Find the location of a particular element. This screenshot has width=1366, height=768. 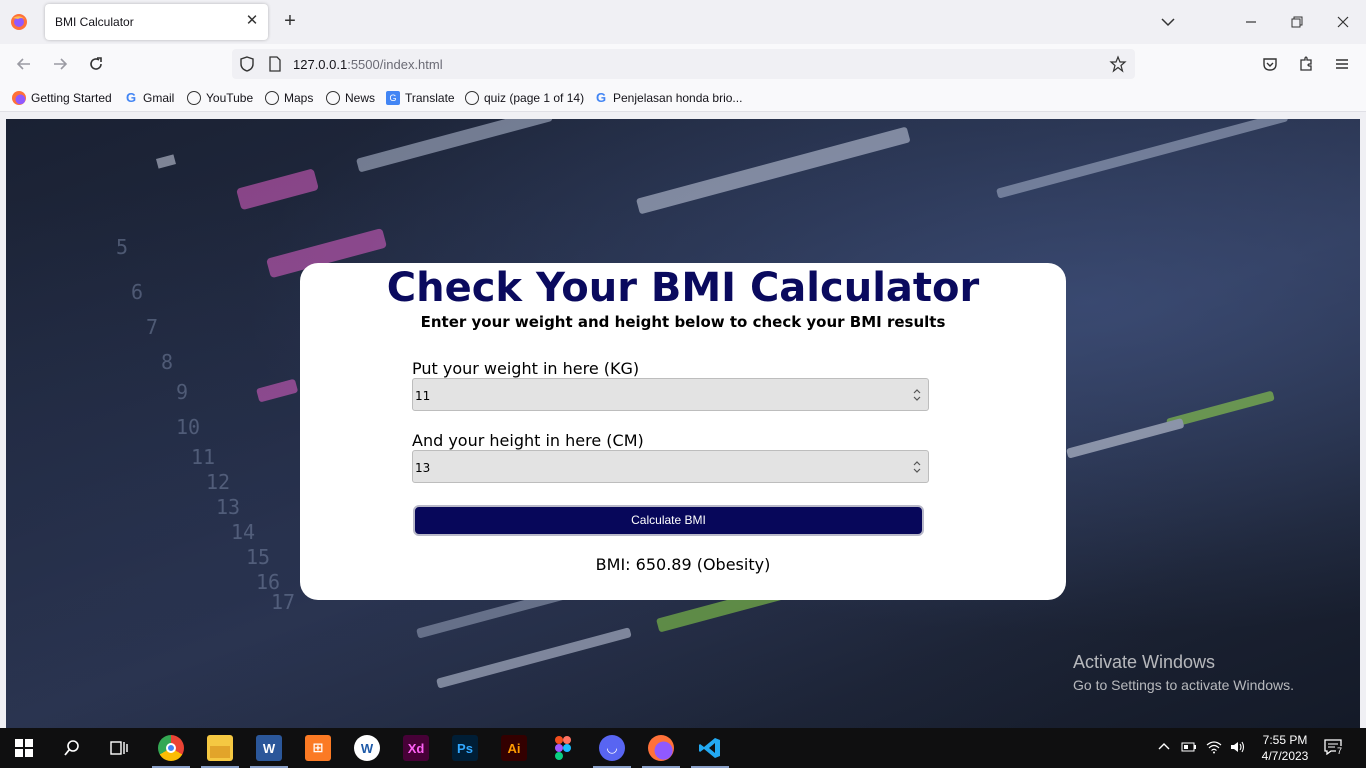

bookmark-maps: Maps is located at coordinates (289, 98).